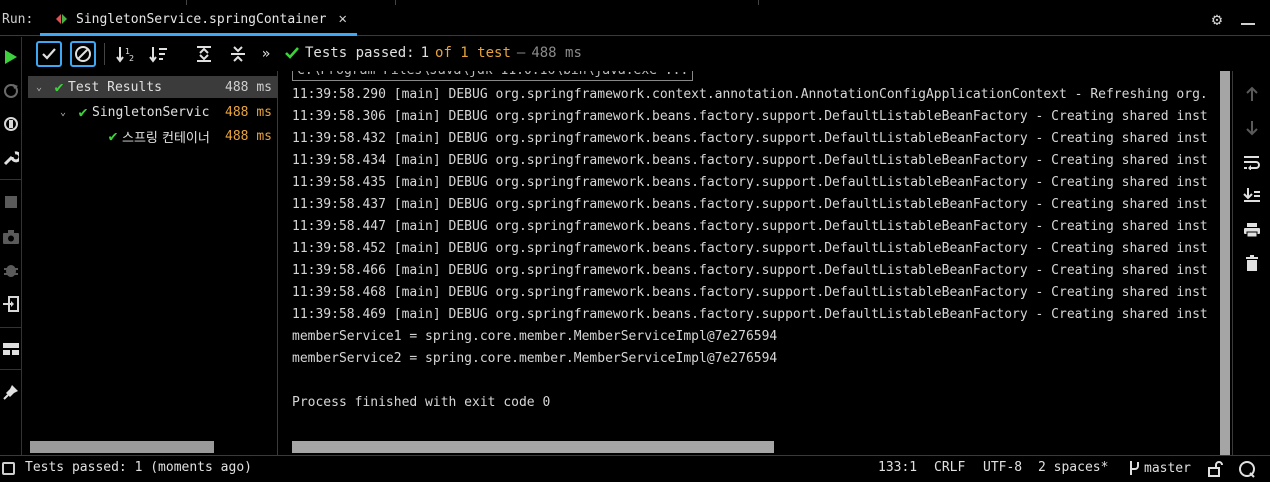 The width and height of the screenshot is (1270, 482). I want to click on sort-alphabetically-button: 12, so click(126, 54).